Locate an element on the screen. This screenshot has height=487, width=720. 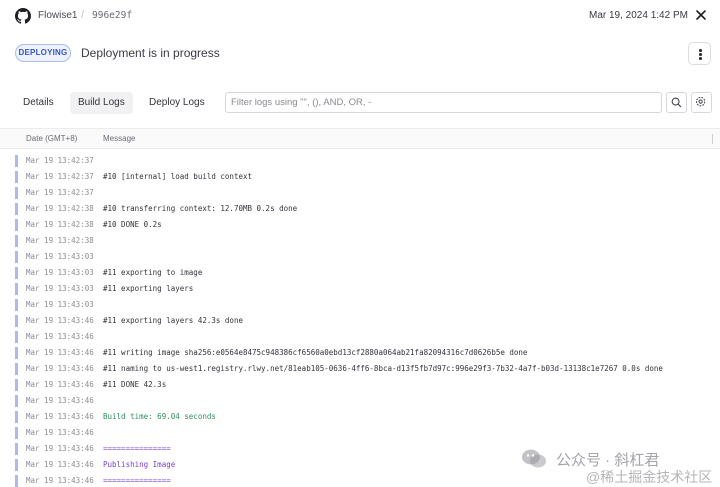
github-icon is located at coordinates (23, 16).